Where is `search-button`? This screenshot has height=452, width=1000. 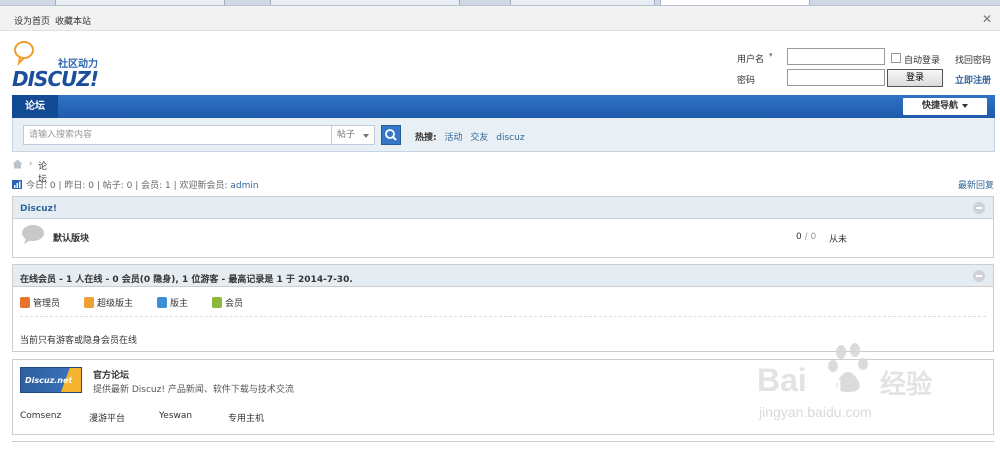
search-button is located at coordinates (391, 135).